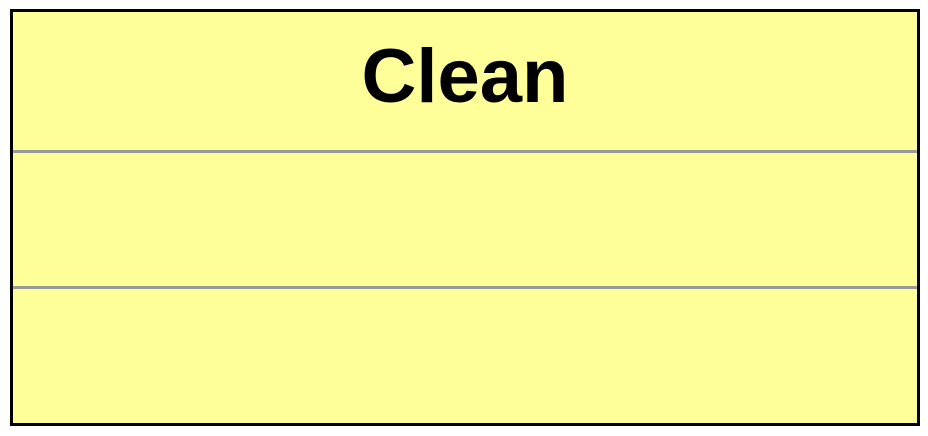 This screenshot has width=928, height=436. Describe the element at coordinates (465, 76) in the screenshot. I see `class-name: Clean` at that location.